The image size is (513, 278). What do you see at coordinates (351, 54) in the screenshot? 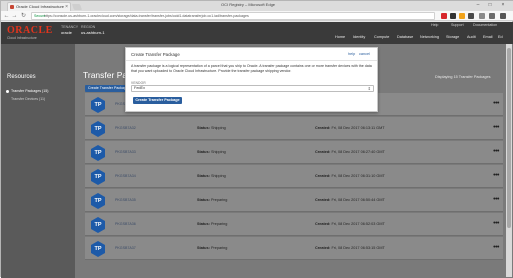
I see `help-link: help` at bounding box center [351, 54].